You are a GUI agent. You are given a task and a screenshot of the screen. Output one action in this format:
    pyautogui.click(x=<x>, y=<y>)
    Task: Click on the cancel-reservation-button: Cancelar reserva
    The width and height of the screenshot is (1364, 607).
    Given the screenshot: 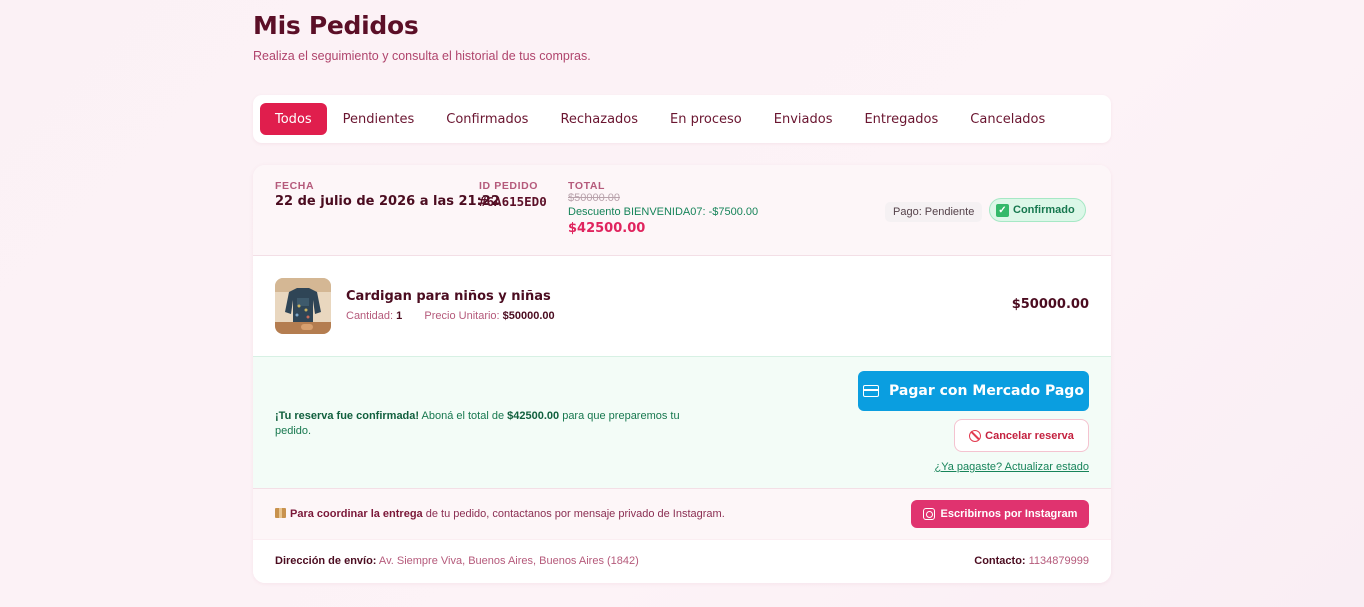 What is the action you would take?
    pyautogui.click(x=1021, y=435)
    